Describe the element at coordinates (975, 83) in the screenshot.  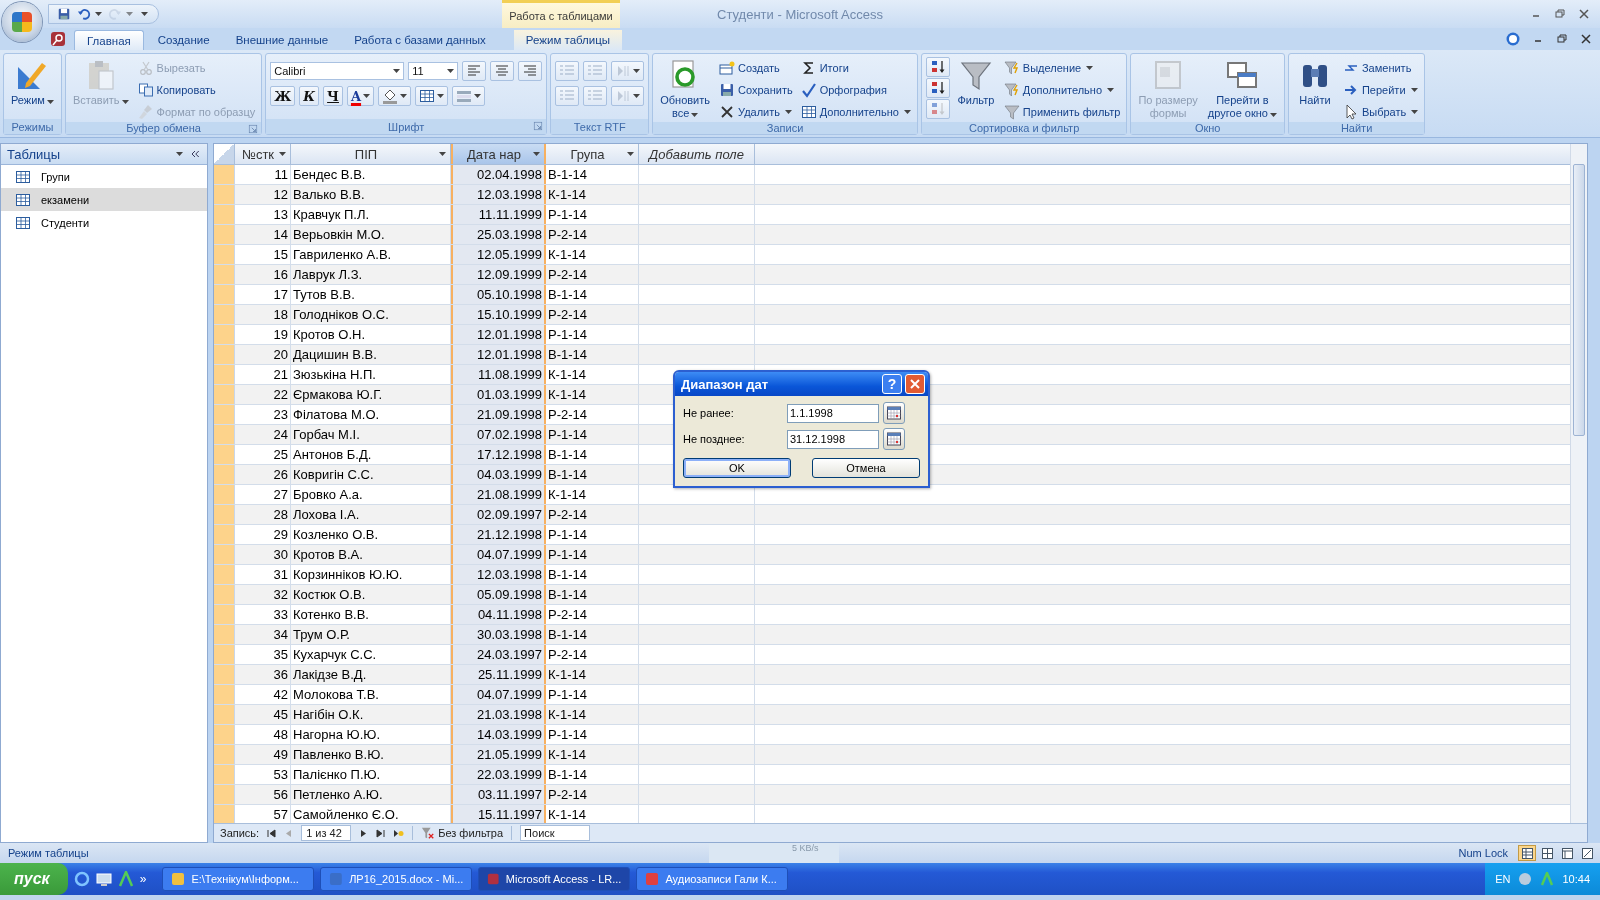
I see `ribbon-button: Фильтр` at that location.